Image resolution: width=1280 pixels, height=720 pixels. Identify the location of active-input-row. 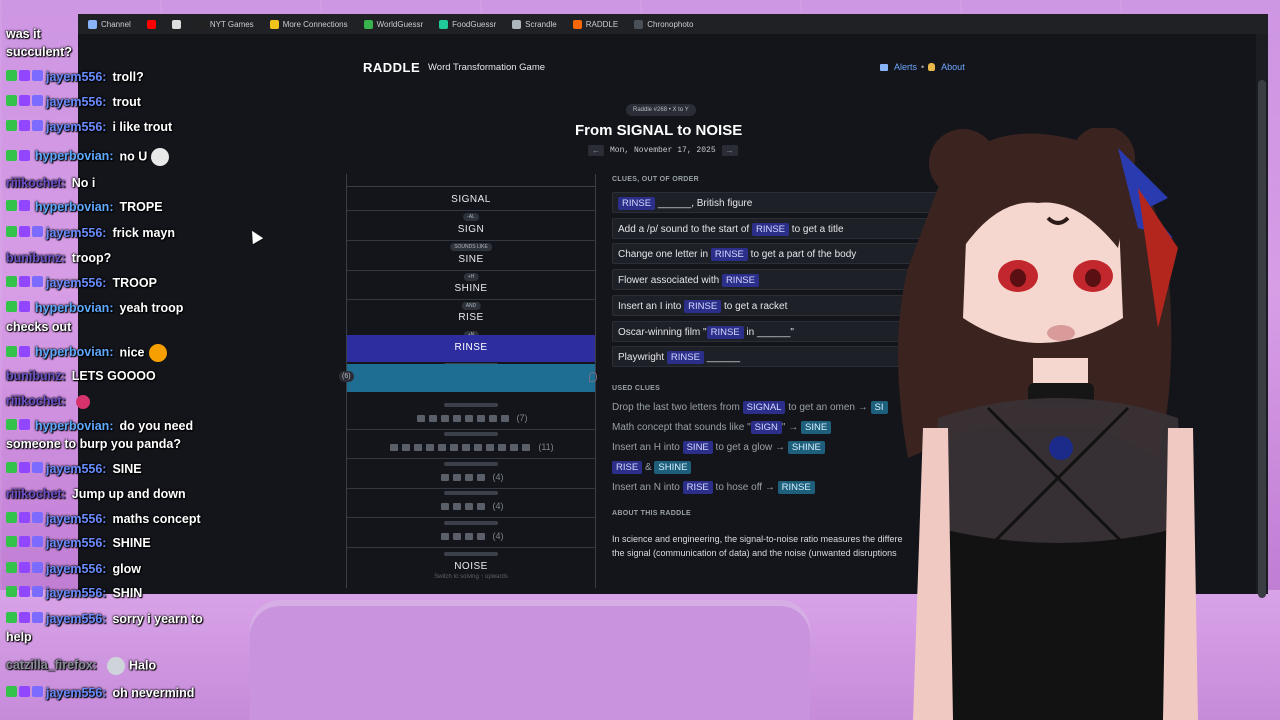
(471, 378).